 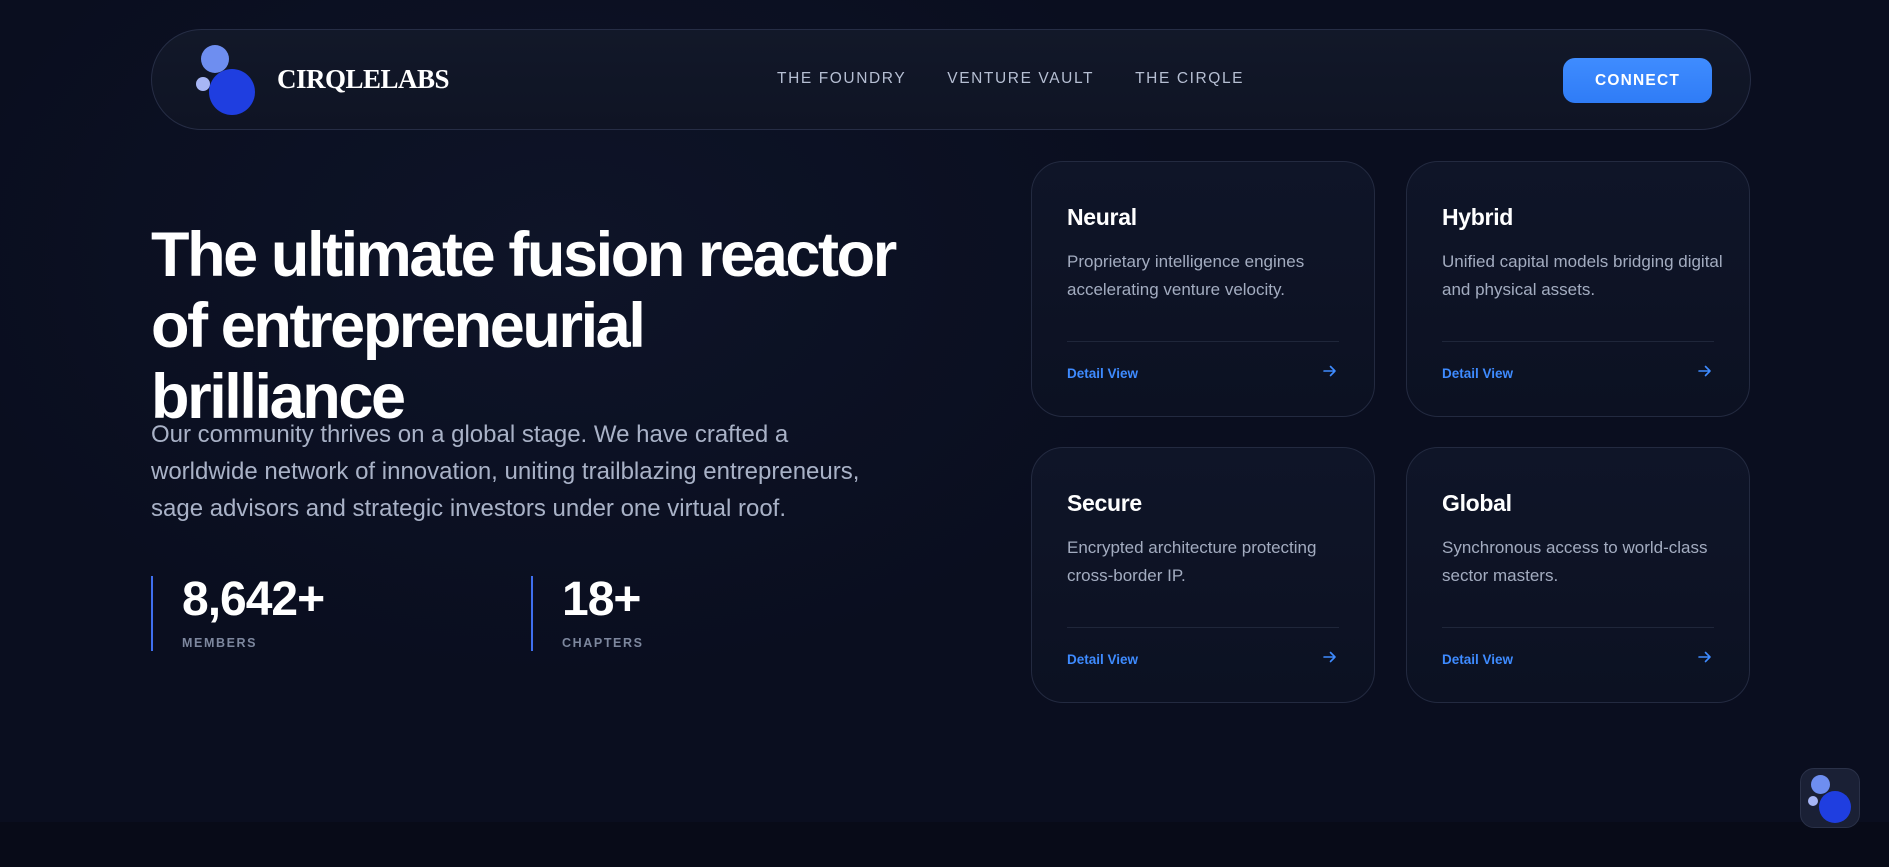 What do you see at coordinates (601, 599) in the screenshot?
I see `stat-chapters-value: 18+` at bounding box center [601, 599].